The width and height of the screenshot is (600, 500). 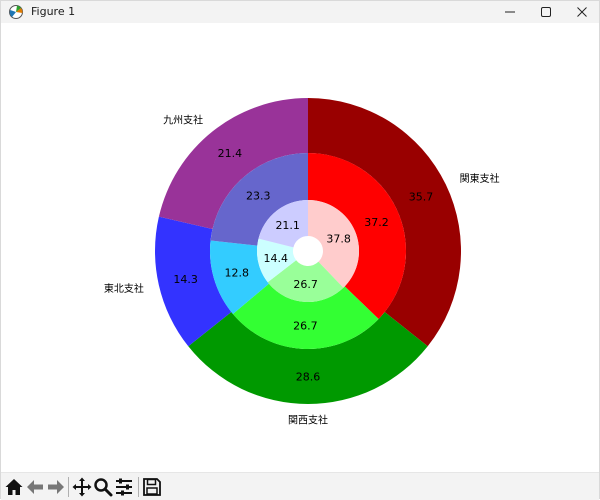 I want to click on pie-value-label-middle-3: 23.3, so click(x=258, y=196).